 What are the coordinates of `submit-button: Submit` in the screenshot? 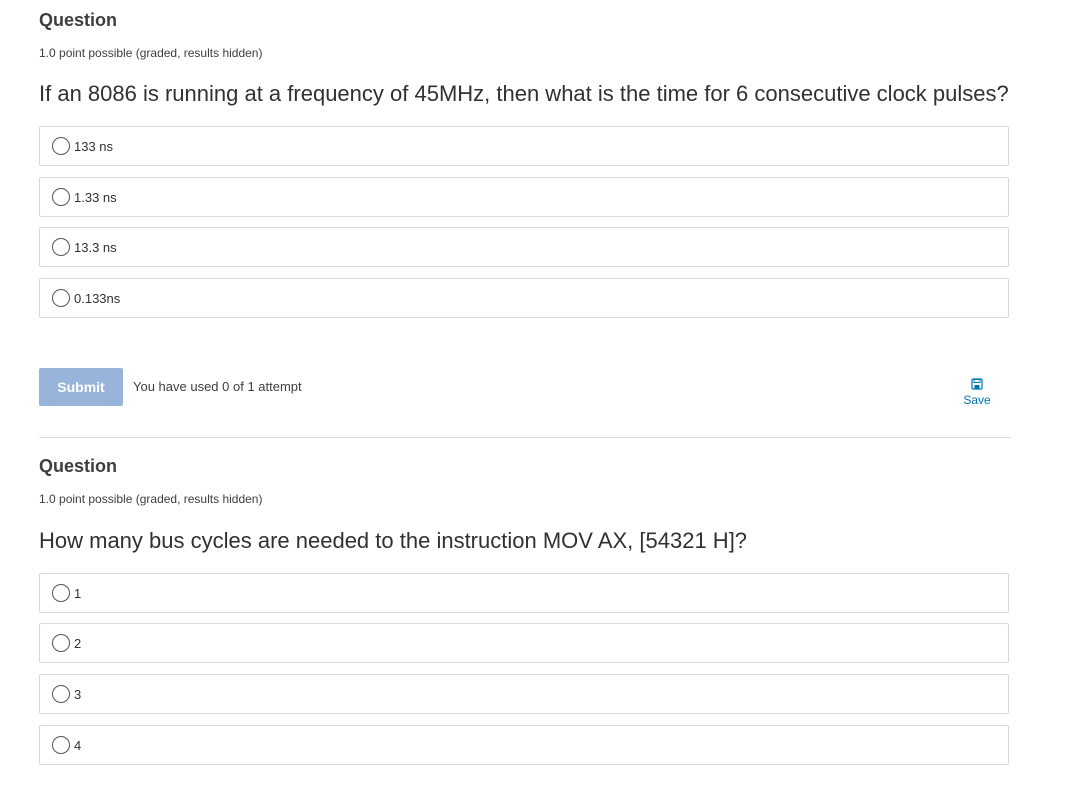 It's located at (81, 387).